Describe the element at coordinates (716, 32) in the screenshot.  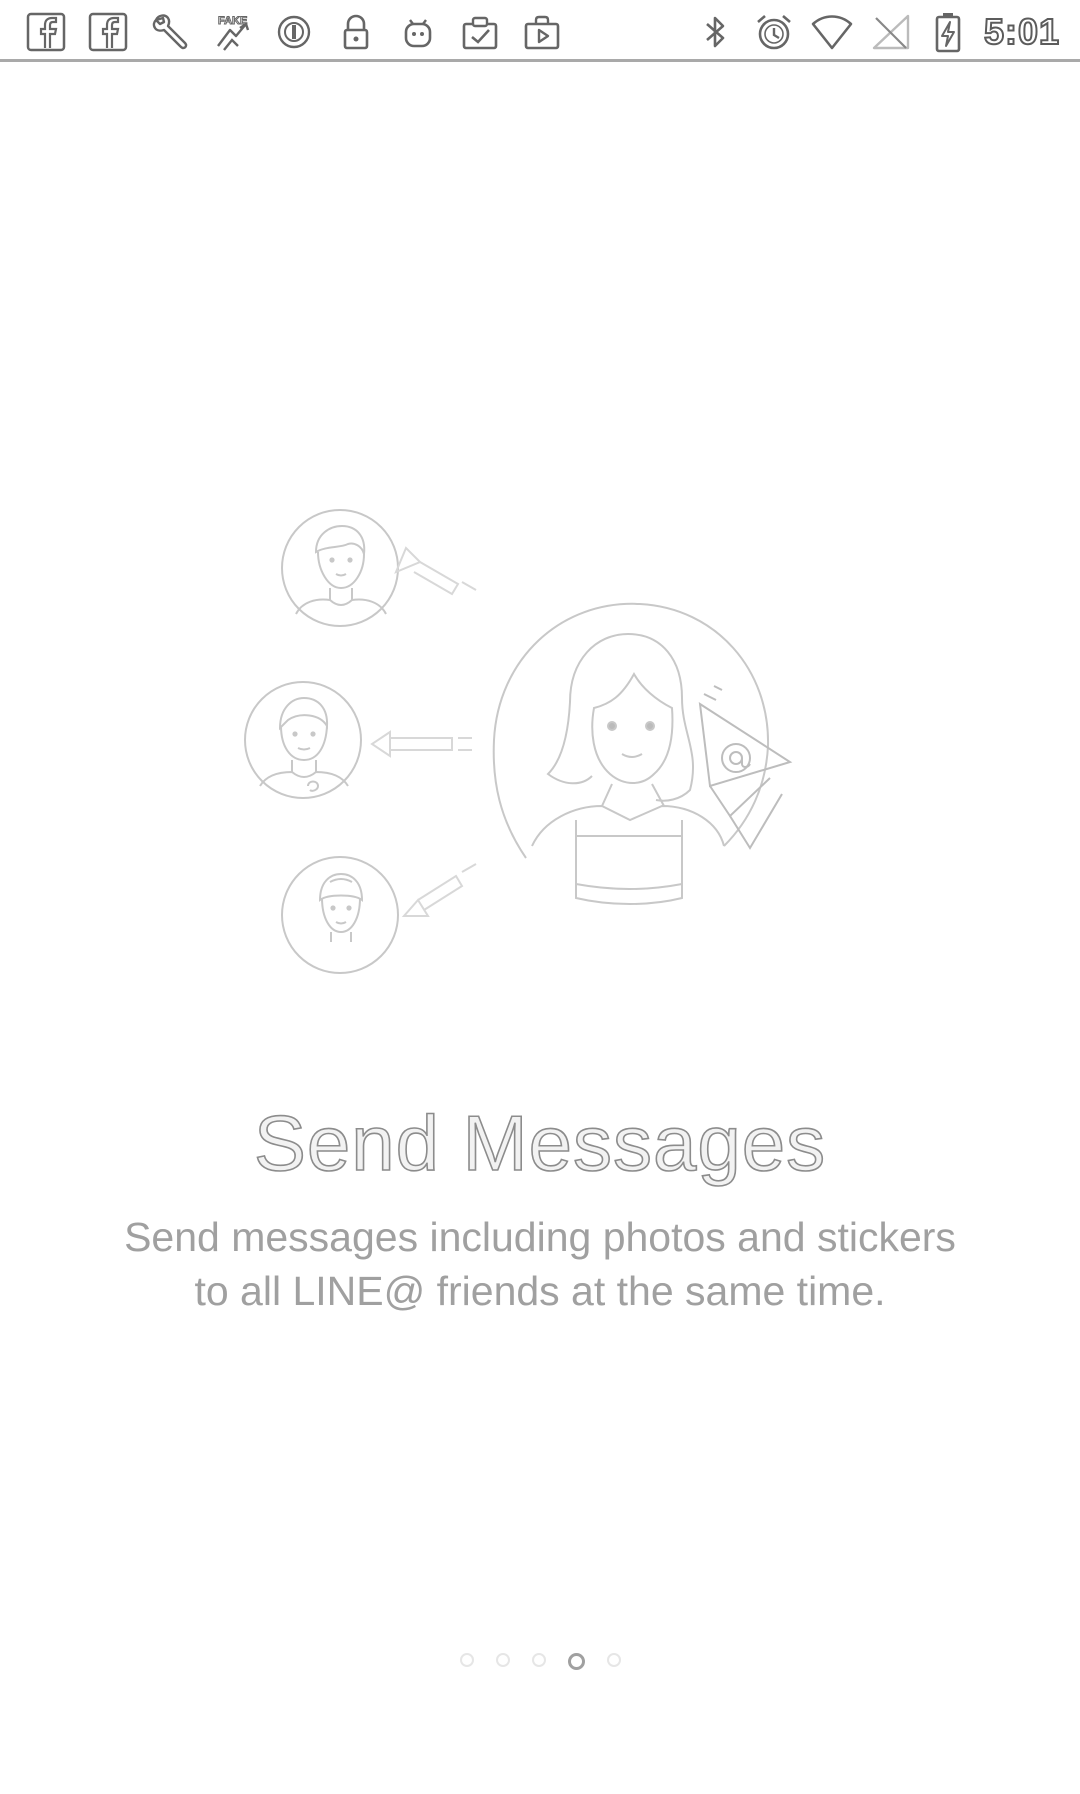
I see `bluetooth-icon` at that location.